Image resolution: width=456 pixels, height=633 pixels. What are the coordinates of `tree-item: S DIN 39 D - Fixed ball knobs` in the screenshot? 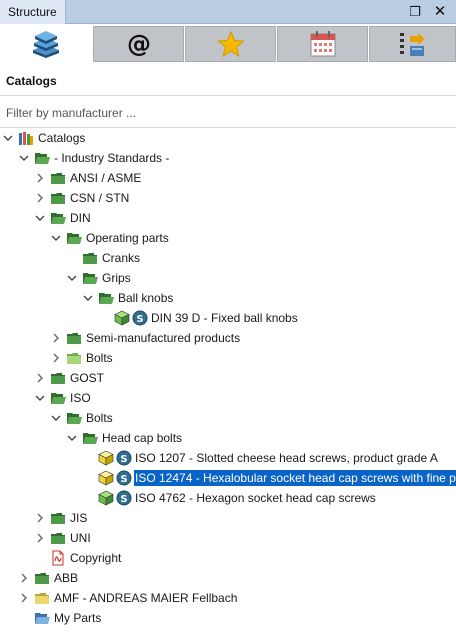 It's located at (228, 318).